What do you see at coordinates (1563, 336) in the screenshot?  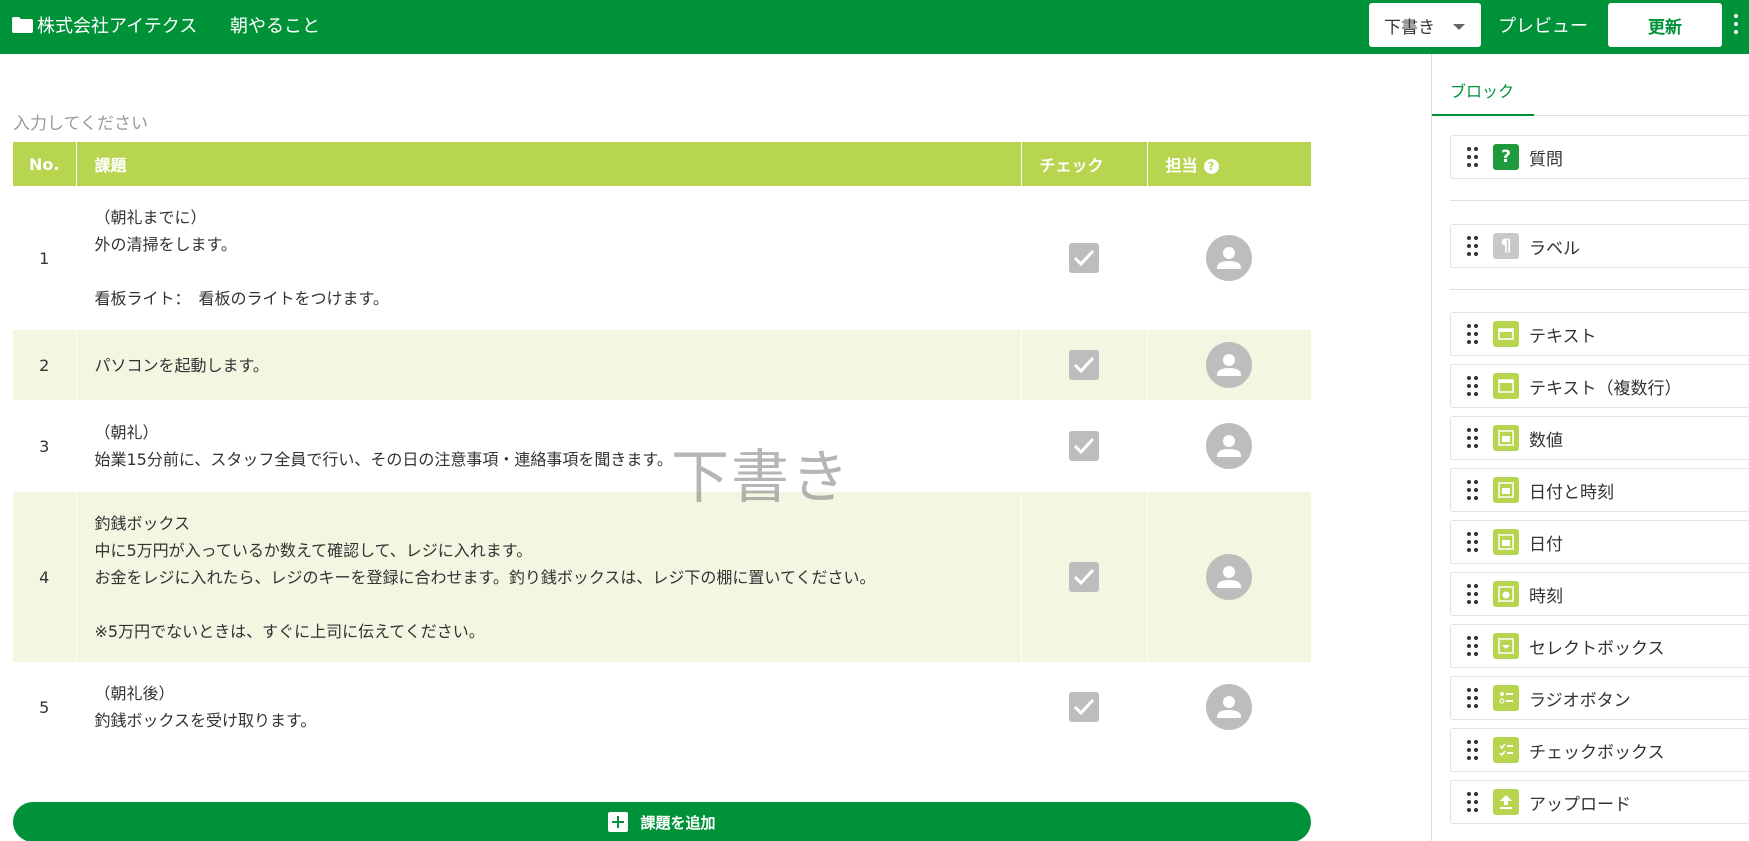 I see `block-label: テキスト` at bounding box center [1563, 336].